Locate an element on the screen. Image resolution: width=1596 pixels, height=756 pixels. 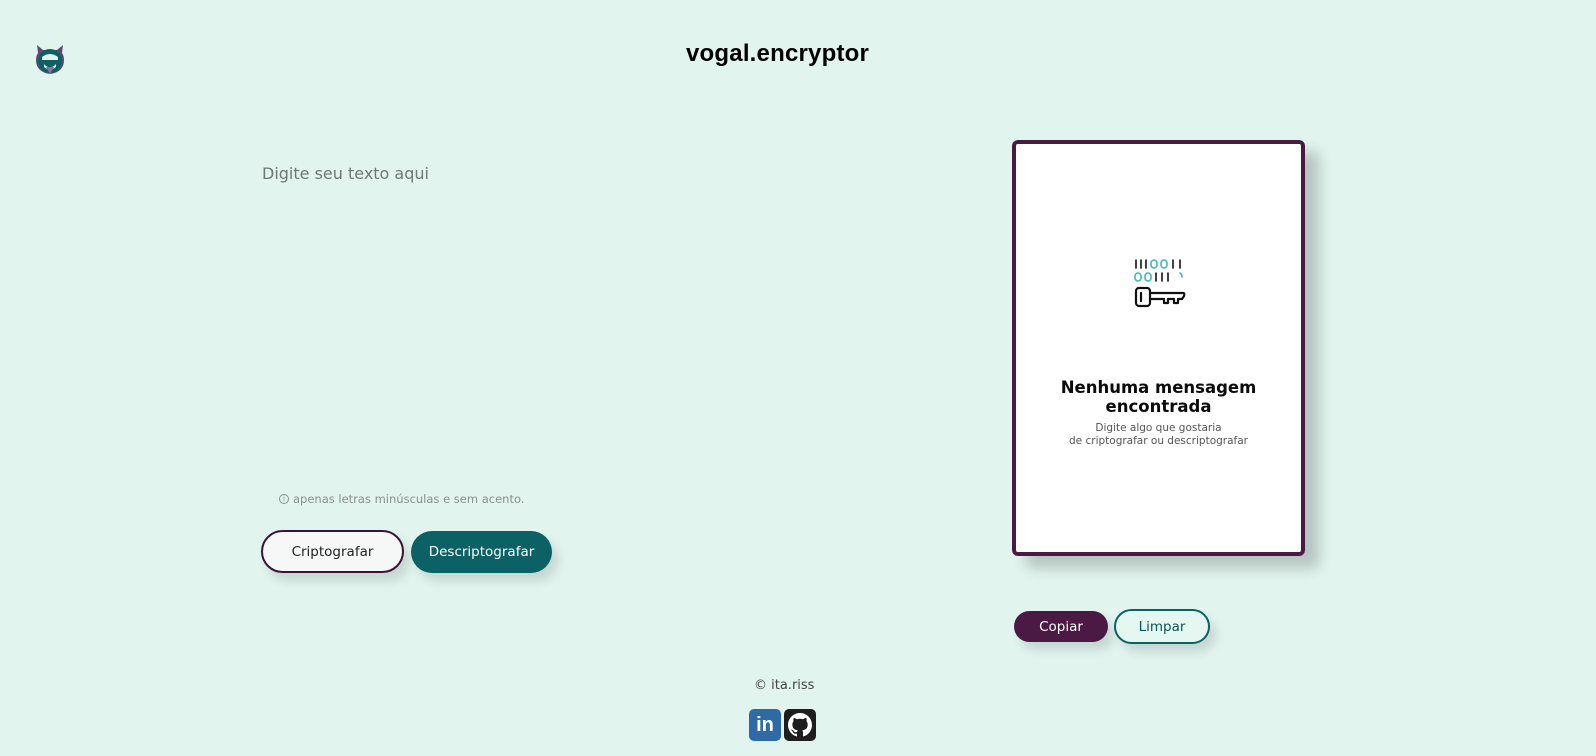
empty-state-subtitle-line1: Digite algo que gostaria is located at coordinates (1158, 428).